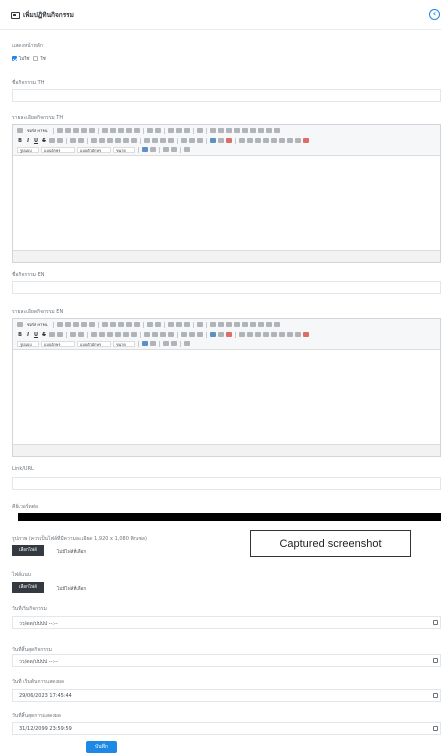  I want to click on textarea-icon, so click(245, 130).